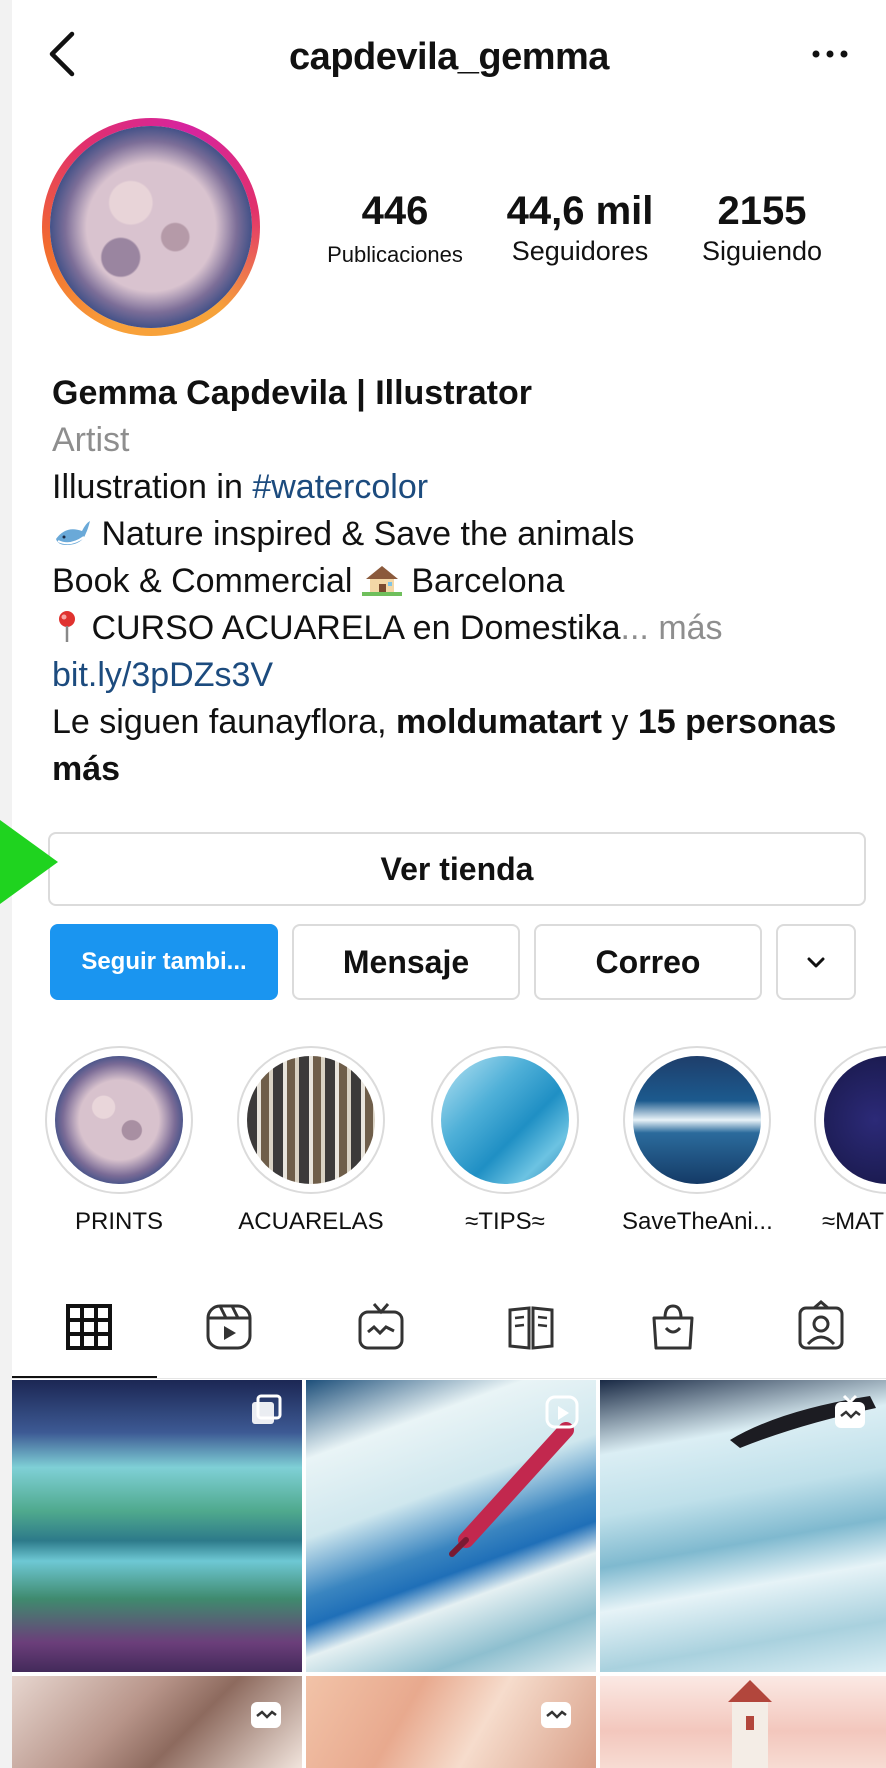  I want to click on hashtag-watercolor: #watercolor, so click(340, 487).